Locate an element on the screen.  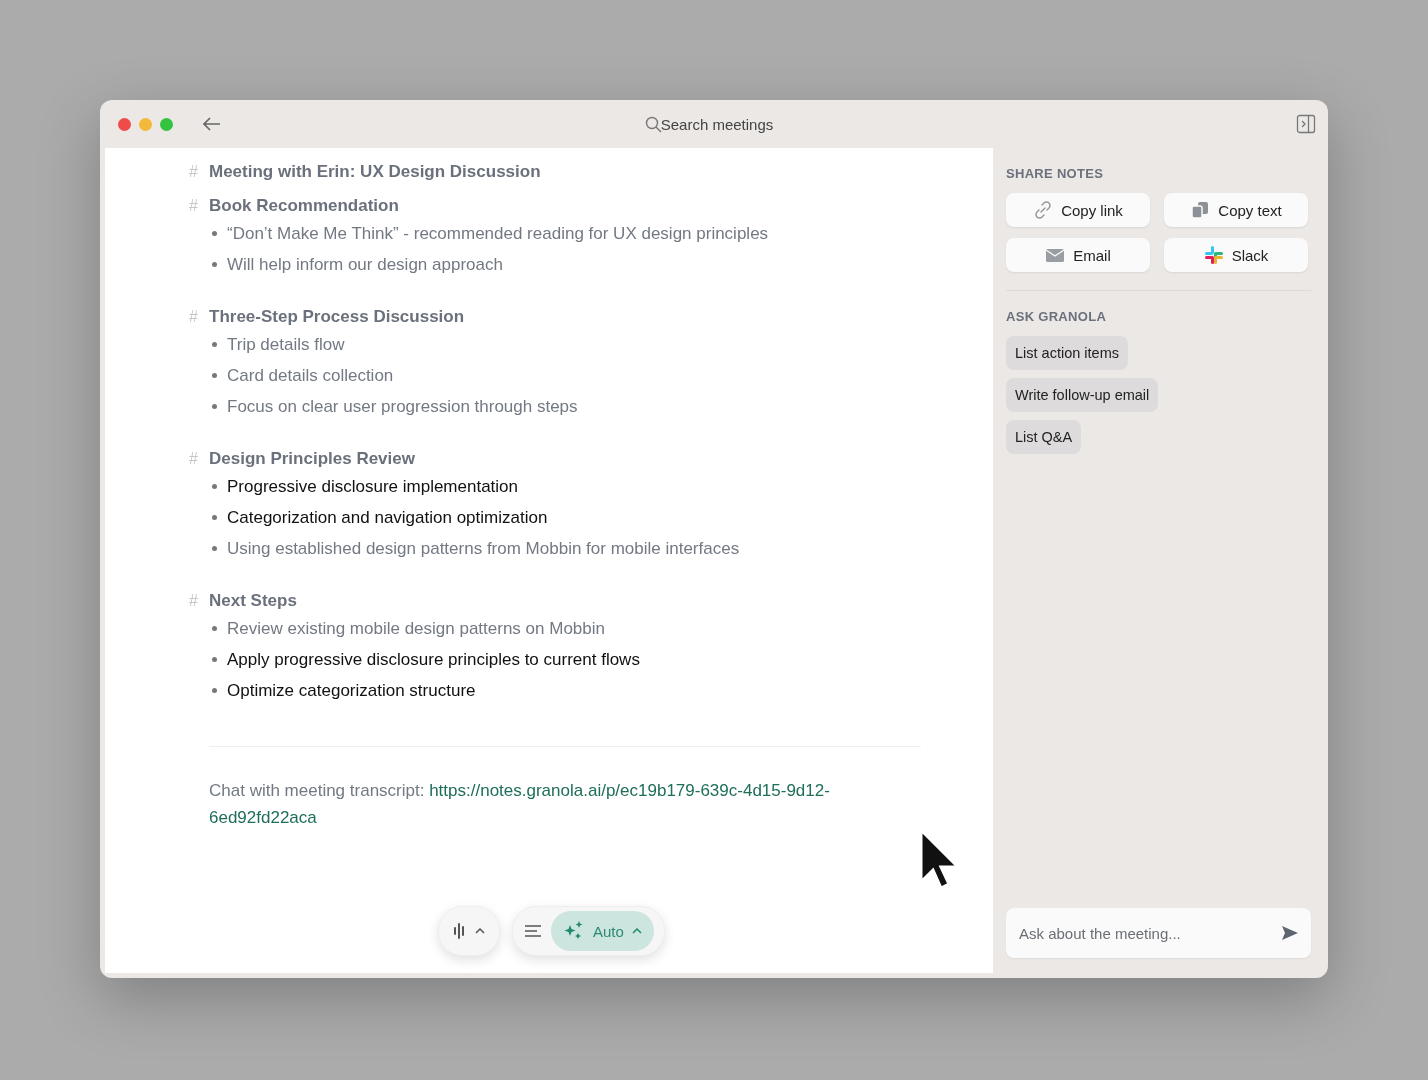
search-field: Search meetings is located at coordinates (717, 124).